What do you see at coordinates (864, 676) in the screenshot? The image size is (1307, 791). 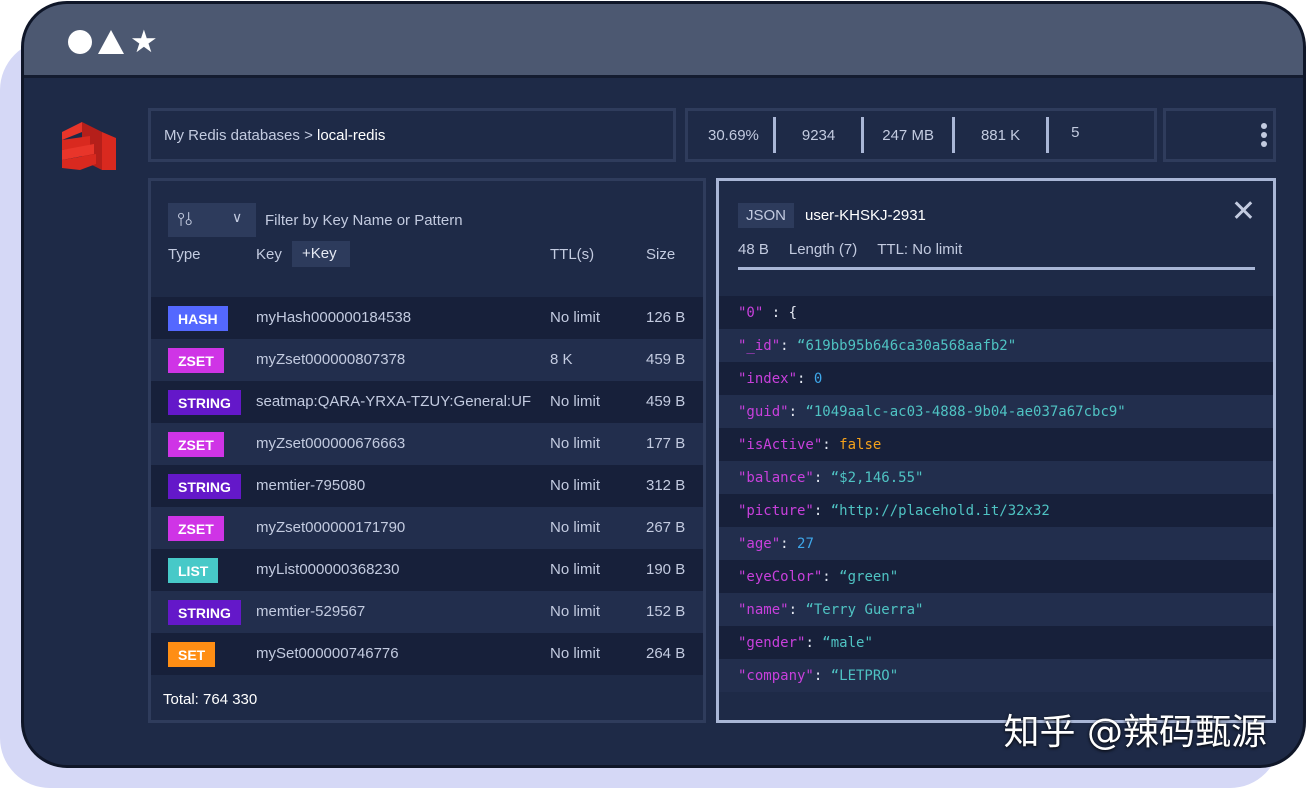 I see `json-value: “LETPRO"` at bounding box center [864, 676].